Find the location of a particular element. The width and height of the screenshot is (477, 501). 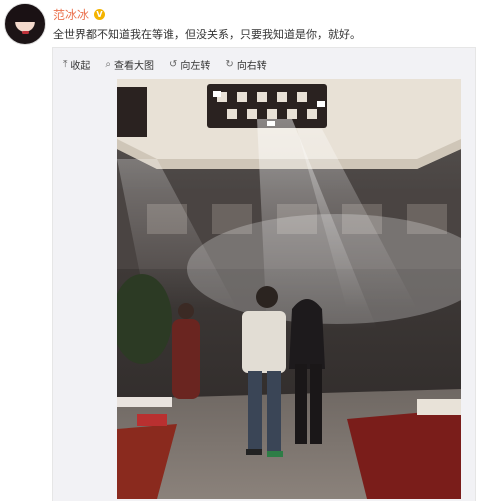

verified-badge-icon: V is located at coordinates (100, 14).